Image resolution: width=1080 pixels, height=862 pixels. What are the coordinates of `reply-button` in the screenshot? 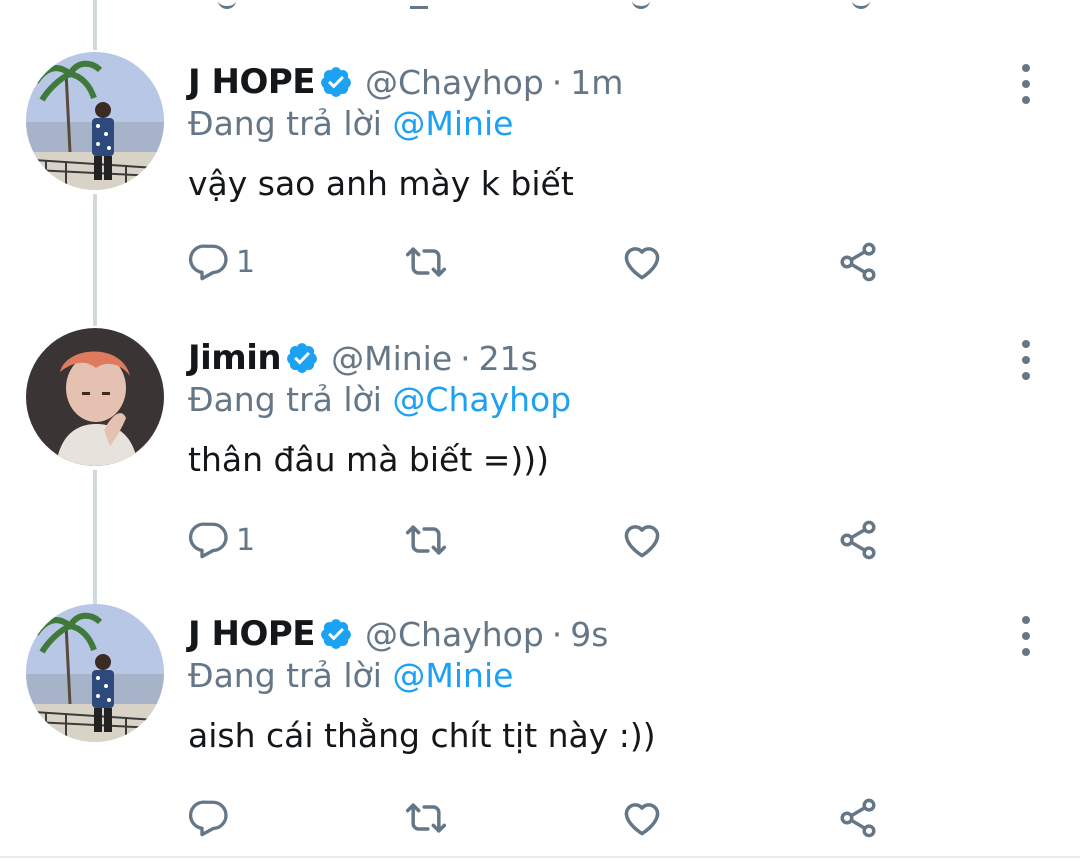 It's located at (212, 818).